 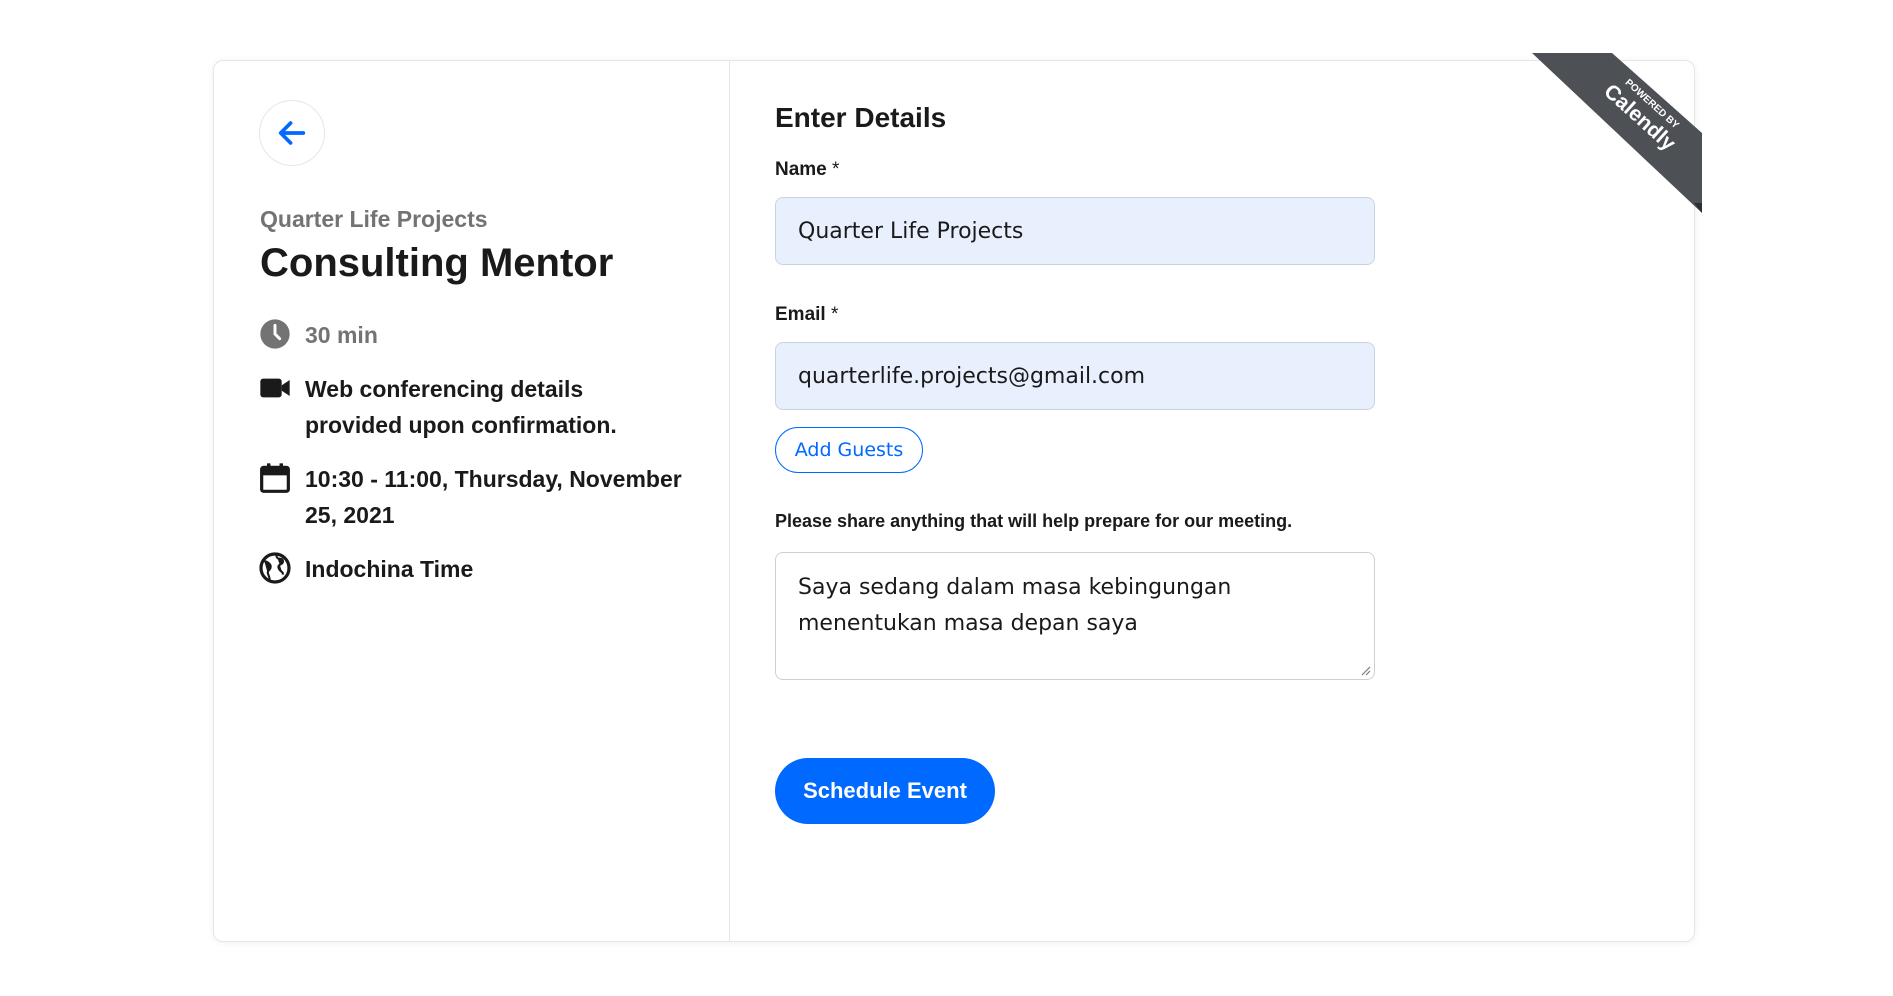 I want to click on email-label: Email *, so click(x=806, y=315).